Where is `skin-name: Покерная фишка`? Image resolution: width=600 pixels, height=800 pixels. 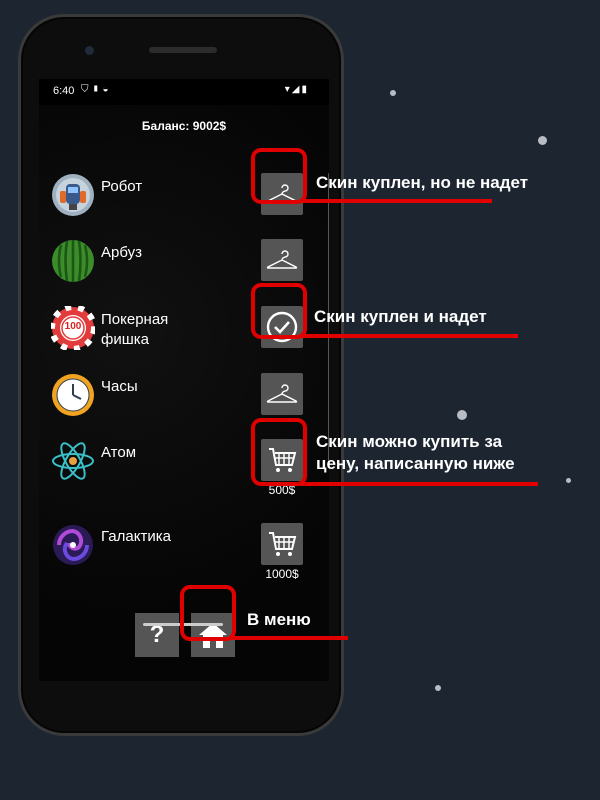 skin-name: Покерная фишка is located at coordinates (135, 329).